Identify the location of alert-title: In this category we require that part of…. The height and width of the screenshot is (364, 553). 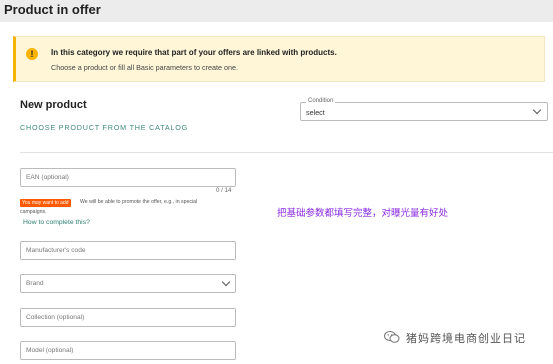
(194, 52).